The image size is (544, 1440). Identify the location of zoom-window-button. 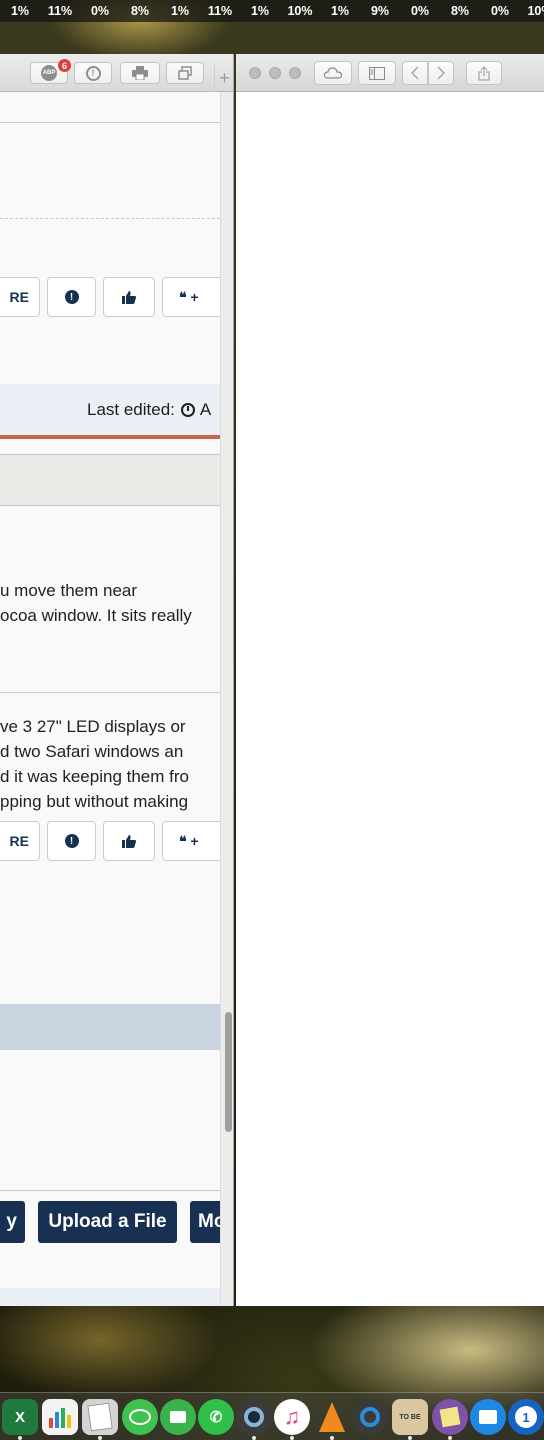
(295, 73).